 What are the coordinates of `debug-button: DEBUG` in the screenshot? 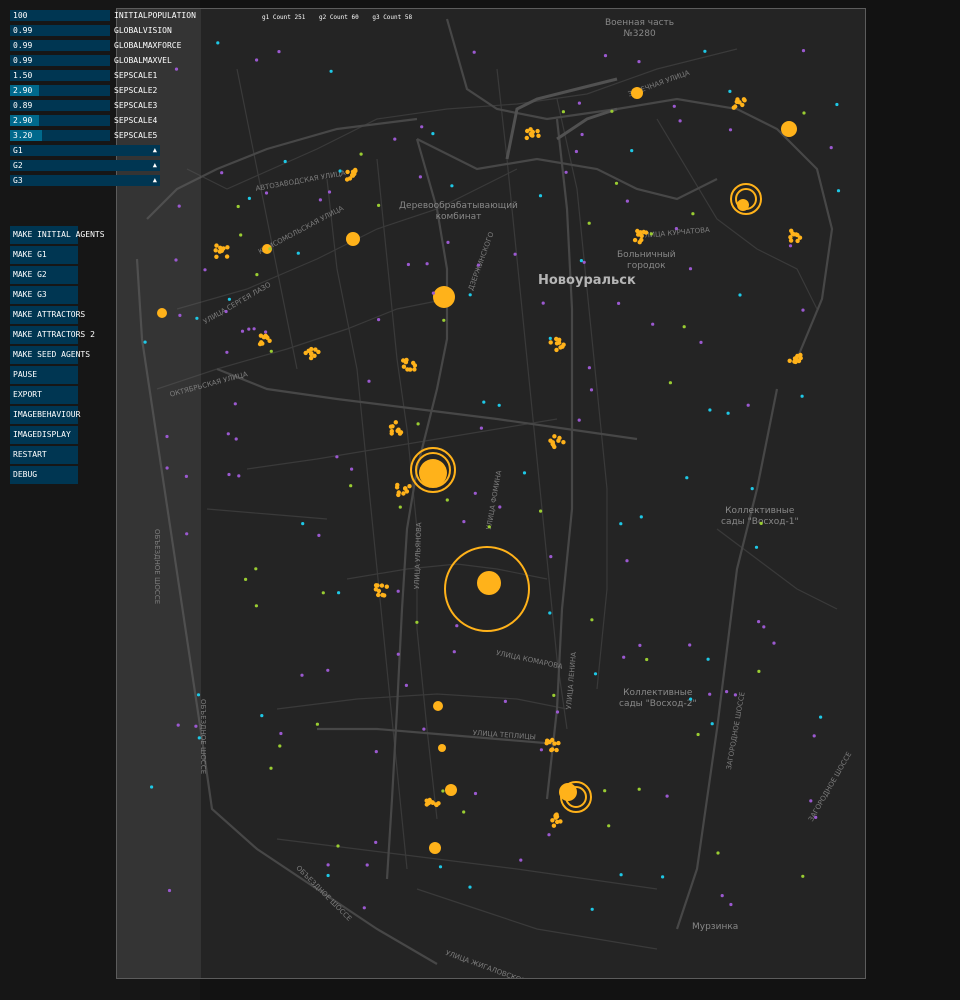 It's located at (44, 475).